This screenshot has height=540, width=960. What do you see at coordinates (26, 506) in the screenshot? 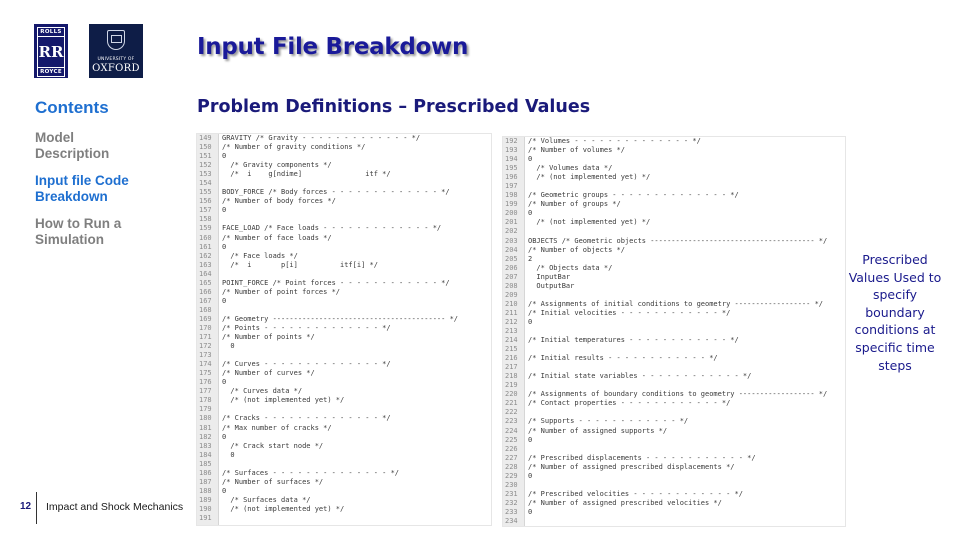
I see `page-number: 12` at bounding box center [26, 506].